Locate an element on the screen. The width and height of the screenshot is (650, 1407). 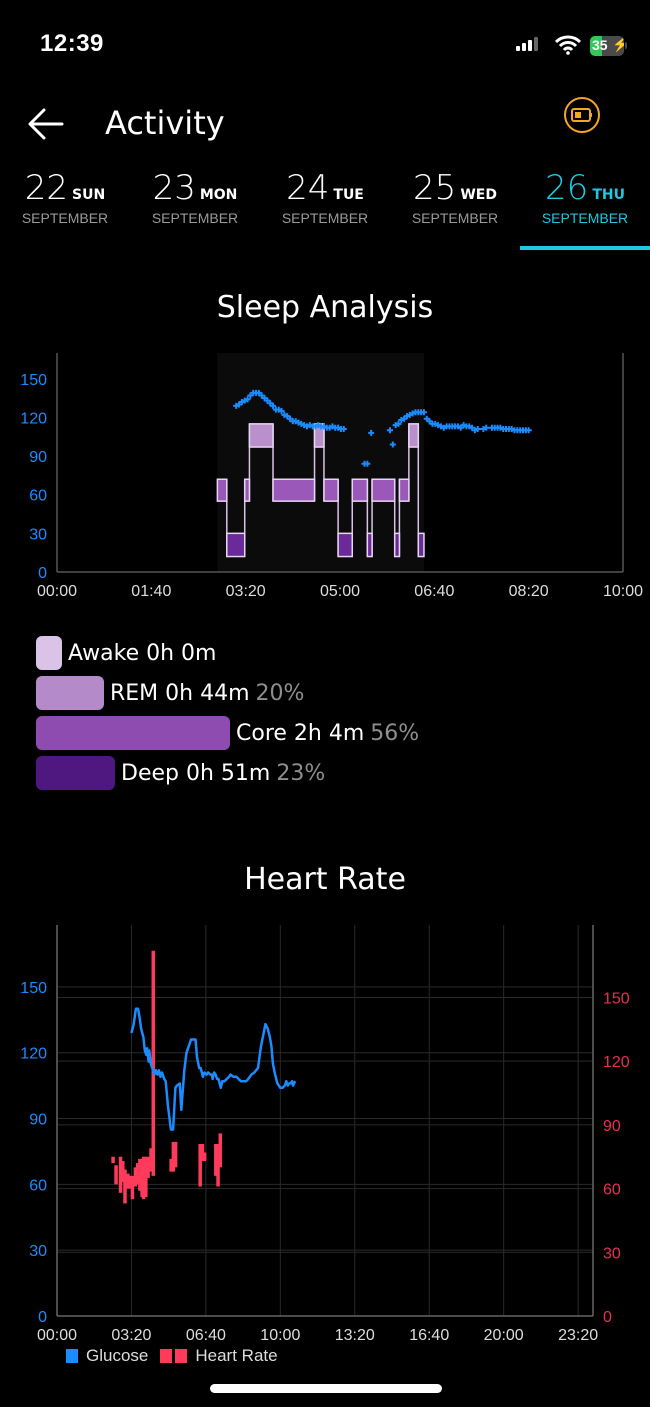
home-indicator is located at coordinates (326, 1388).